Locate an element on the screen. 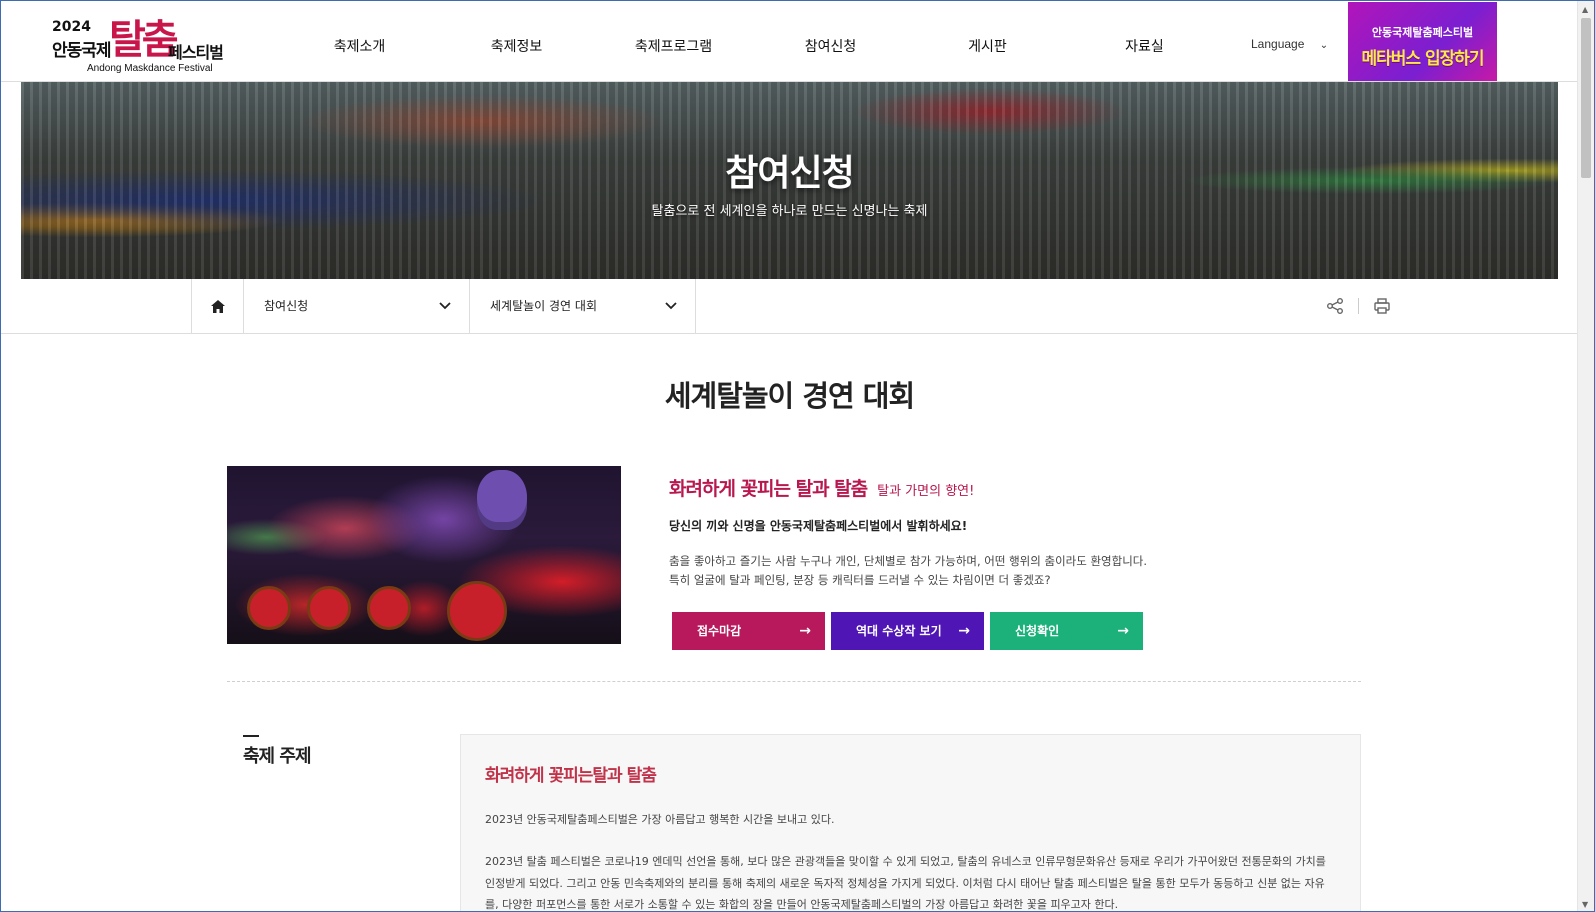  print-icon is located at coordinates (1382, 306).